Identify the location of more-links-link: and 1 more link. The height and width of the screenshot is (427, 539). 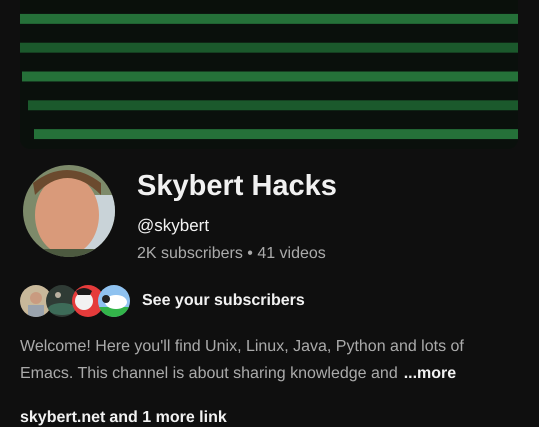
(168, 418).